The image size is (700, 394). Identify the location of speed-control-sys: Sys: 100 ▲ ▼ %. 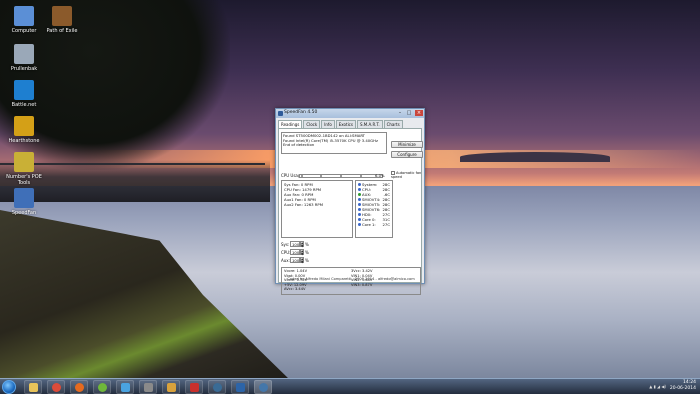
(295, 244).